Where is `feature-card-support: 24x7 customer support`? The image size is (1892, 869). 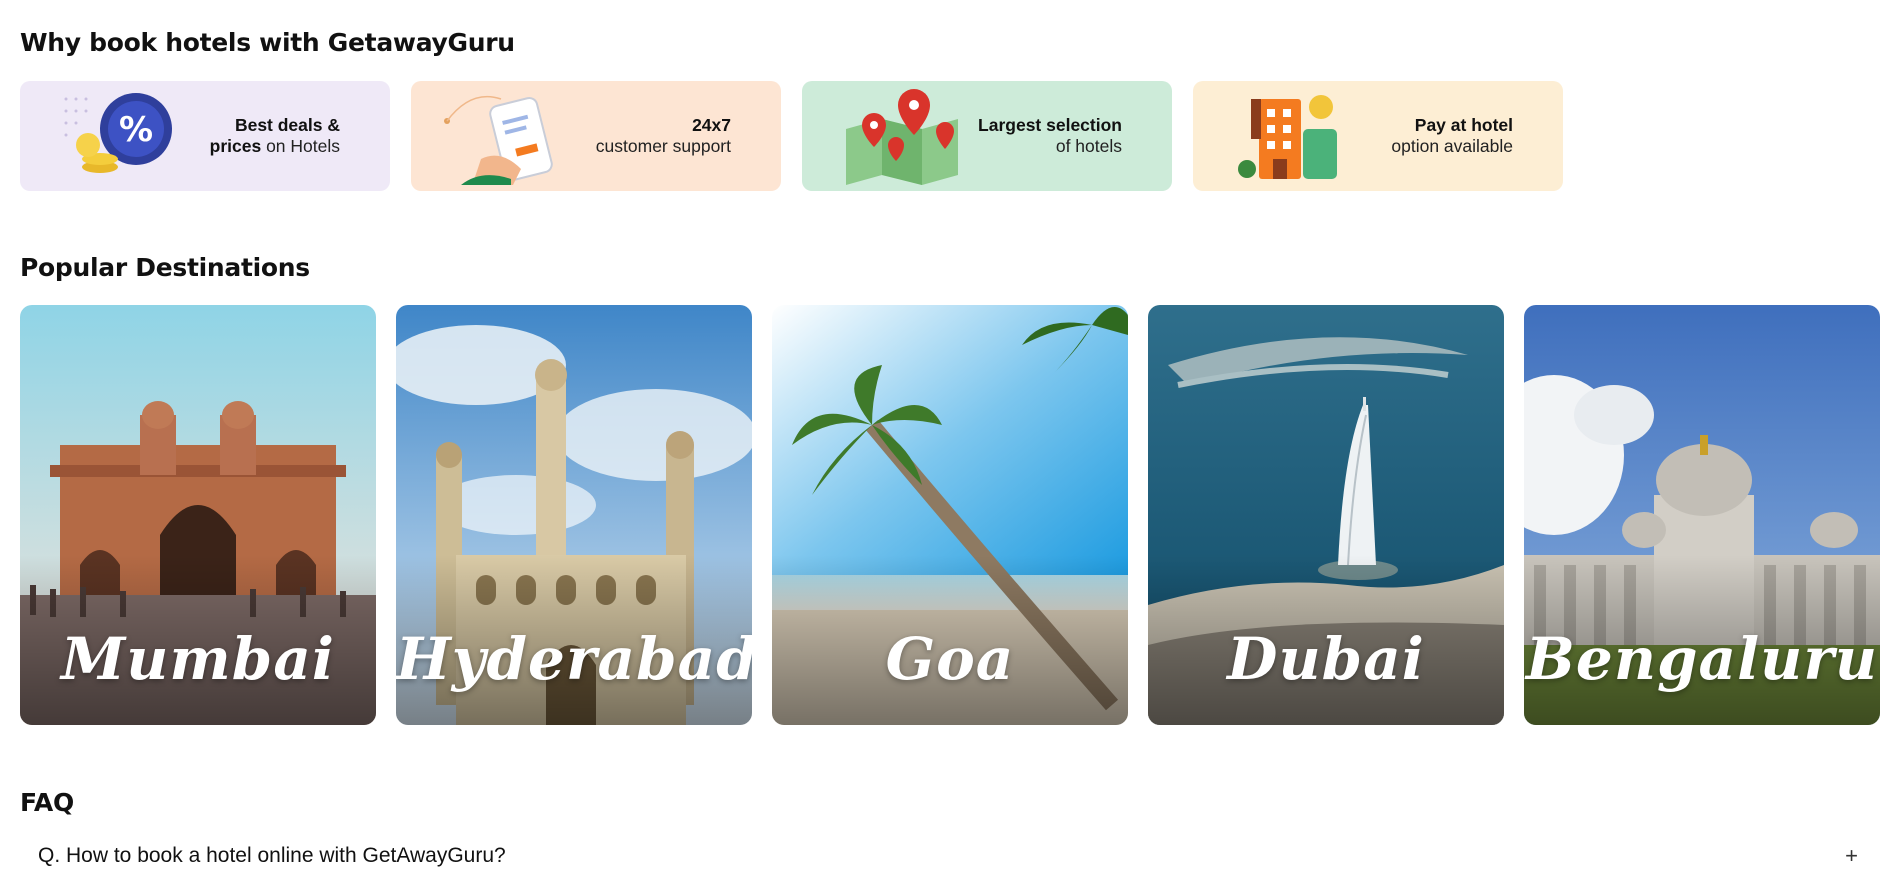 feature-card-support: 24x7 customer support is located at coordinates (596, 136).